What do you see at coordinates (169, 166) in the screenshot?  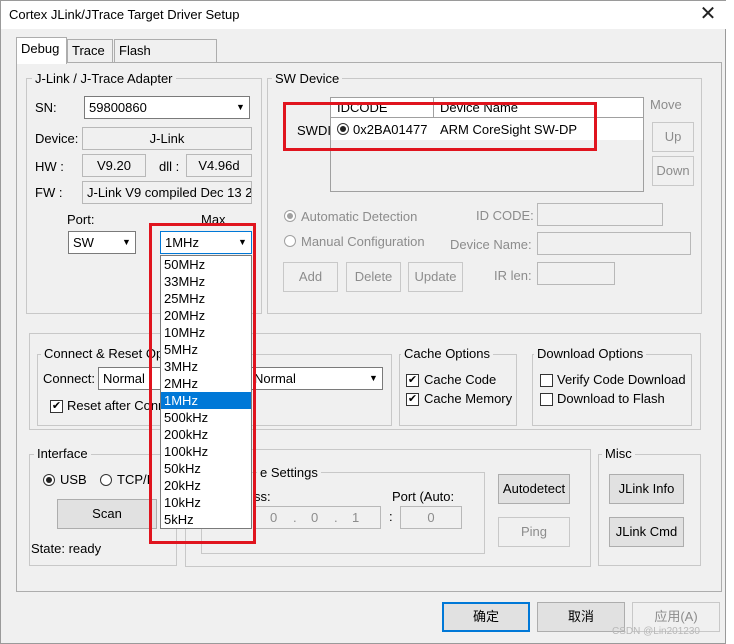 I see `dll-label: dll :` at bounding box center [169, 166].